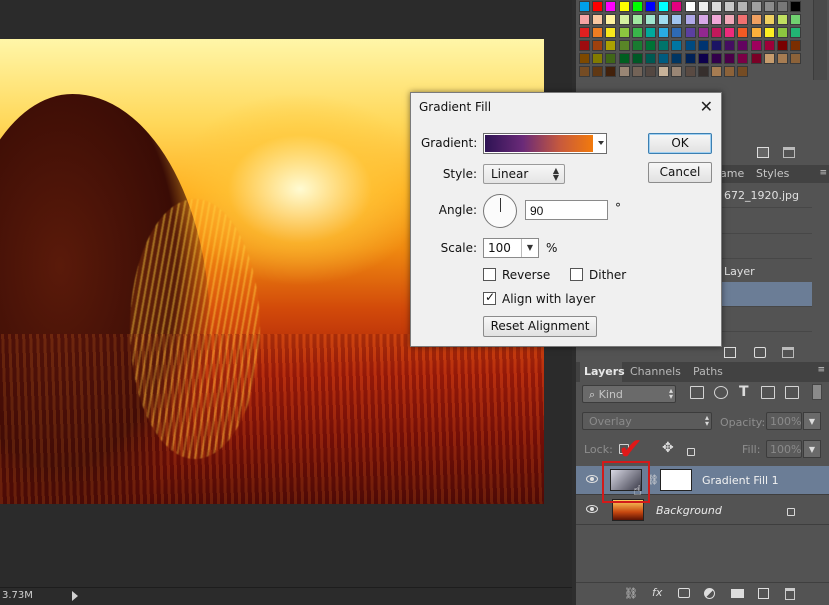 This screenshot has height=605, width=829. Describe the element at coordinates (680, 143) in the screenshot. I see `ok-button: OK` at that location.